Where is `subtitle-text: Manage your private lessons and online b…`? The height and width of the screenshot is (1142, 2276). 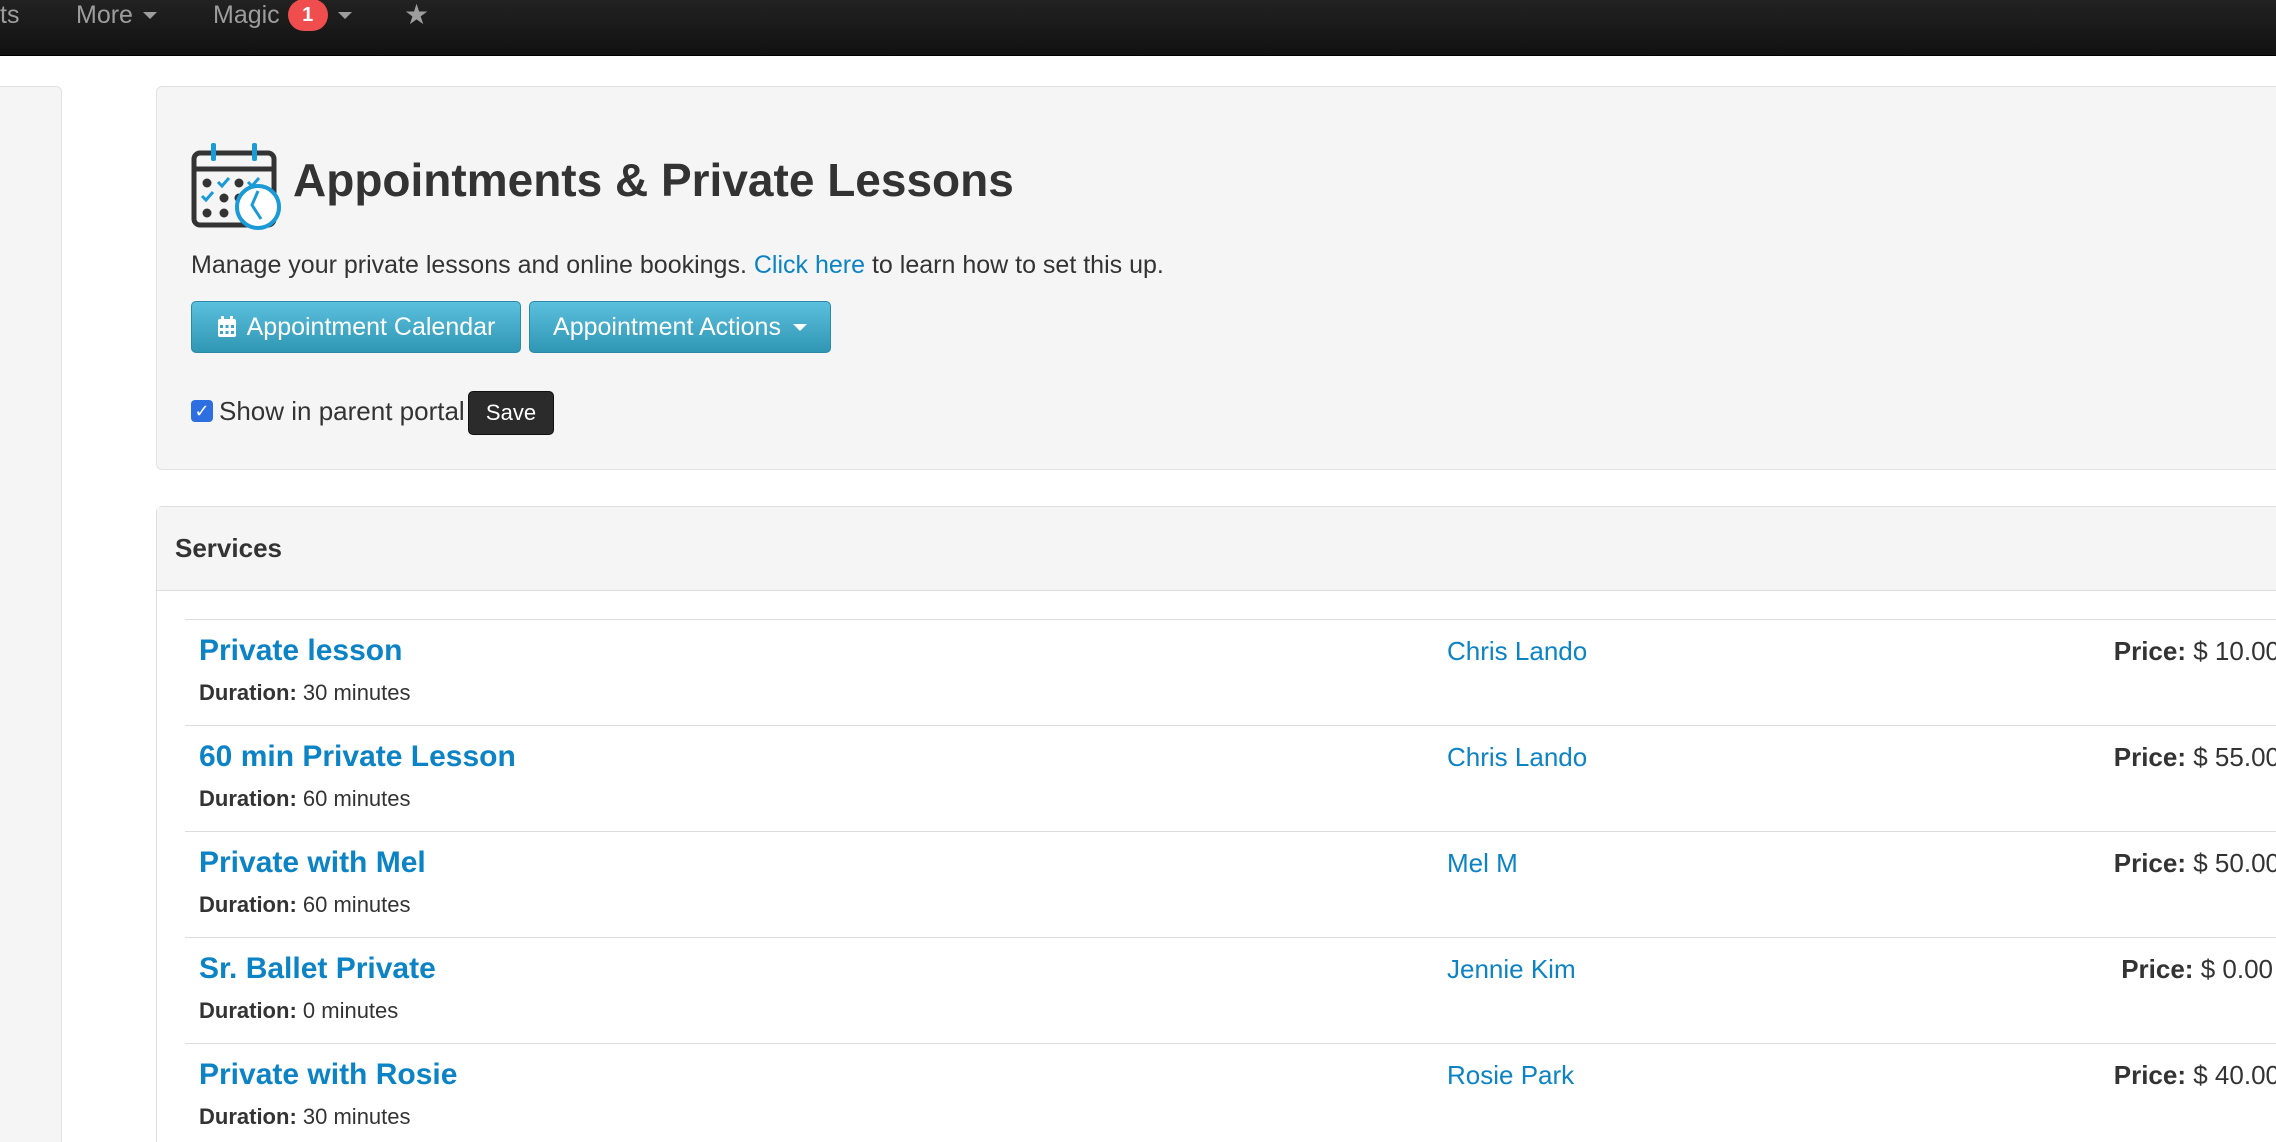
subtitle-text: Manage your private lessons and online b… is located at coordinates (469, 265).